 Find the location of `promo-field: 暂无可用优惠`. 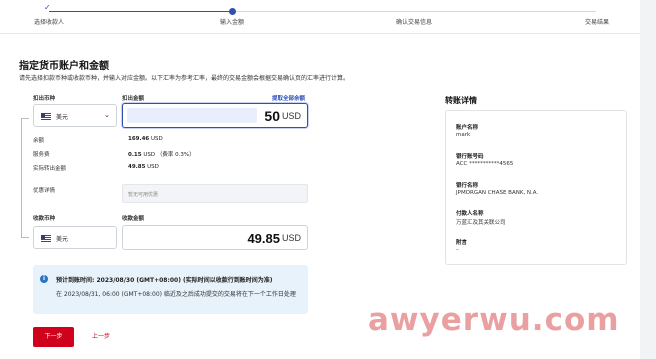

promo-field: 暂无可用优惠 is located at coordinates (215, 193).